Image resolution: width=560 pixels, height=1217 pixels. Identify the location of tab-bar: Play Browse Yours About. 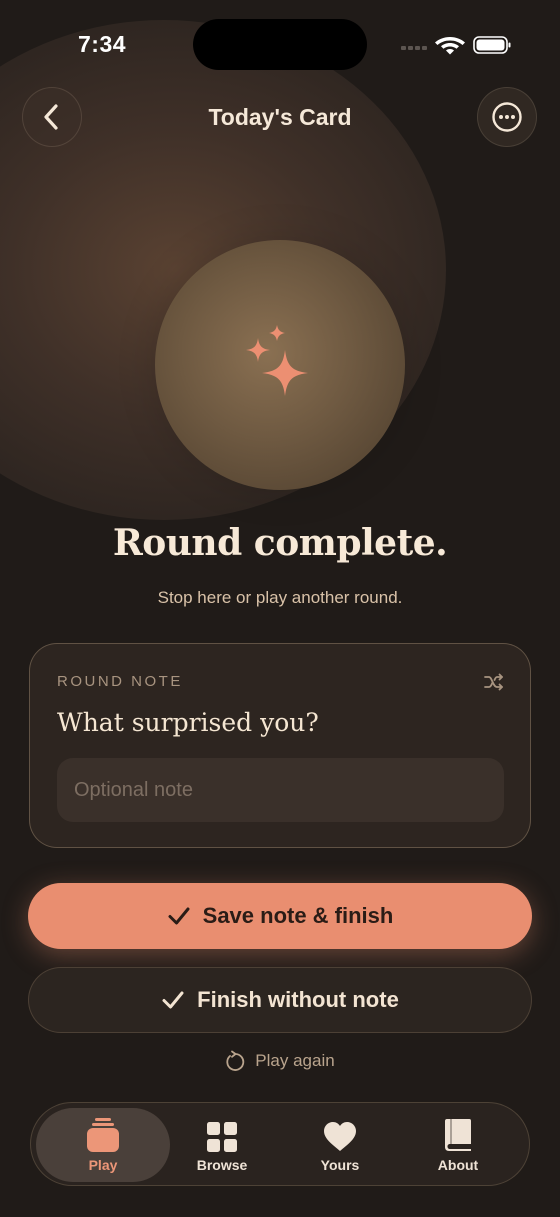
(280, 1144).